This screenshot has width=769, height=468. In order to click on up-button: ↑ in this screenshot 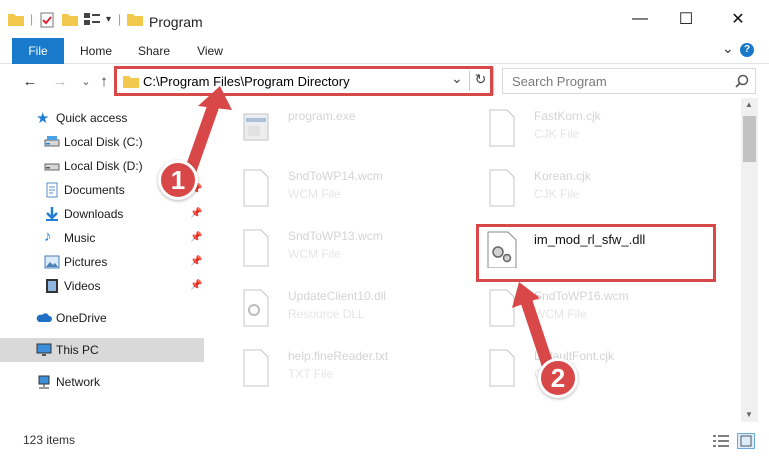, I will do `click(104, 81)`.